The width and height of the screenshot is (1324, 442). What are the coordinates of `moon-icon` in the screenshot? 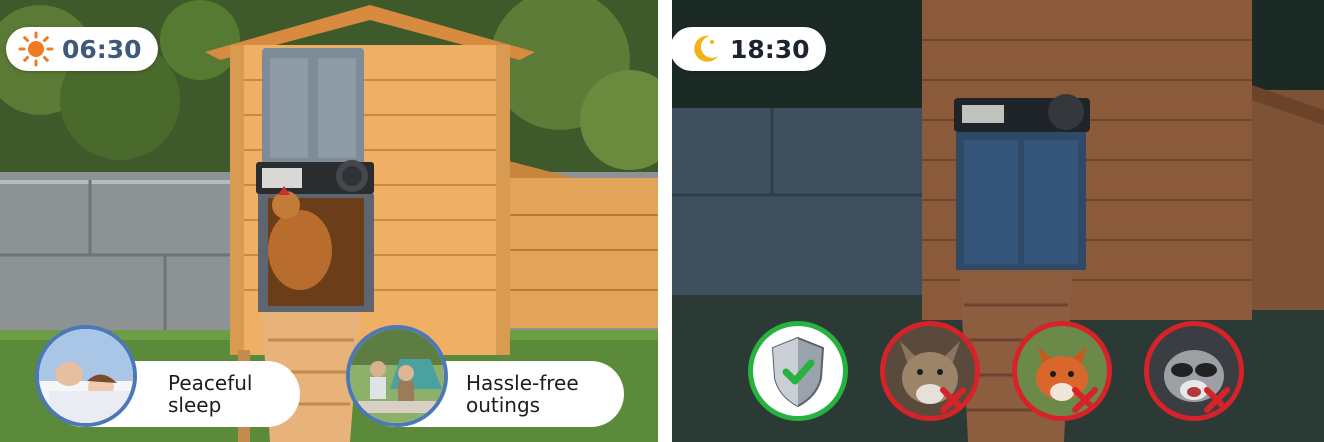 It's located at (706, 48).